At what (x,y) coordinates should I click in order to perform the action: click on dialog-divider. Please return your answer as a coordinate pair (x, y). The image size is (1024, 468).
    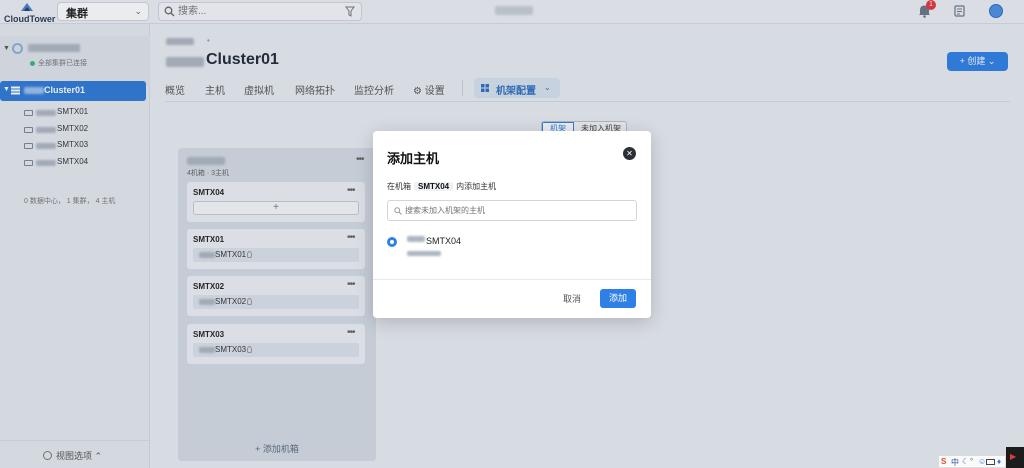
    Looking at the image, I should click on (512, 279).